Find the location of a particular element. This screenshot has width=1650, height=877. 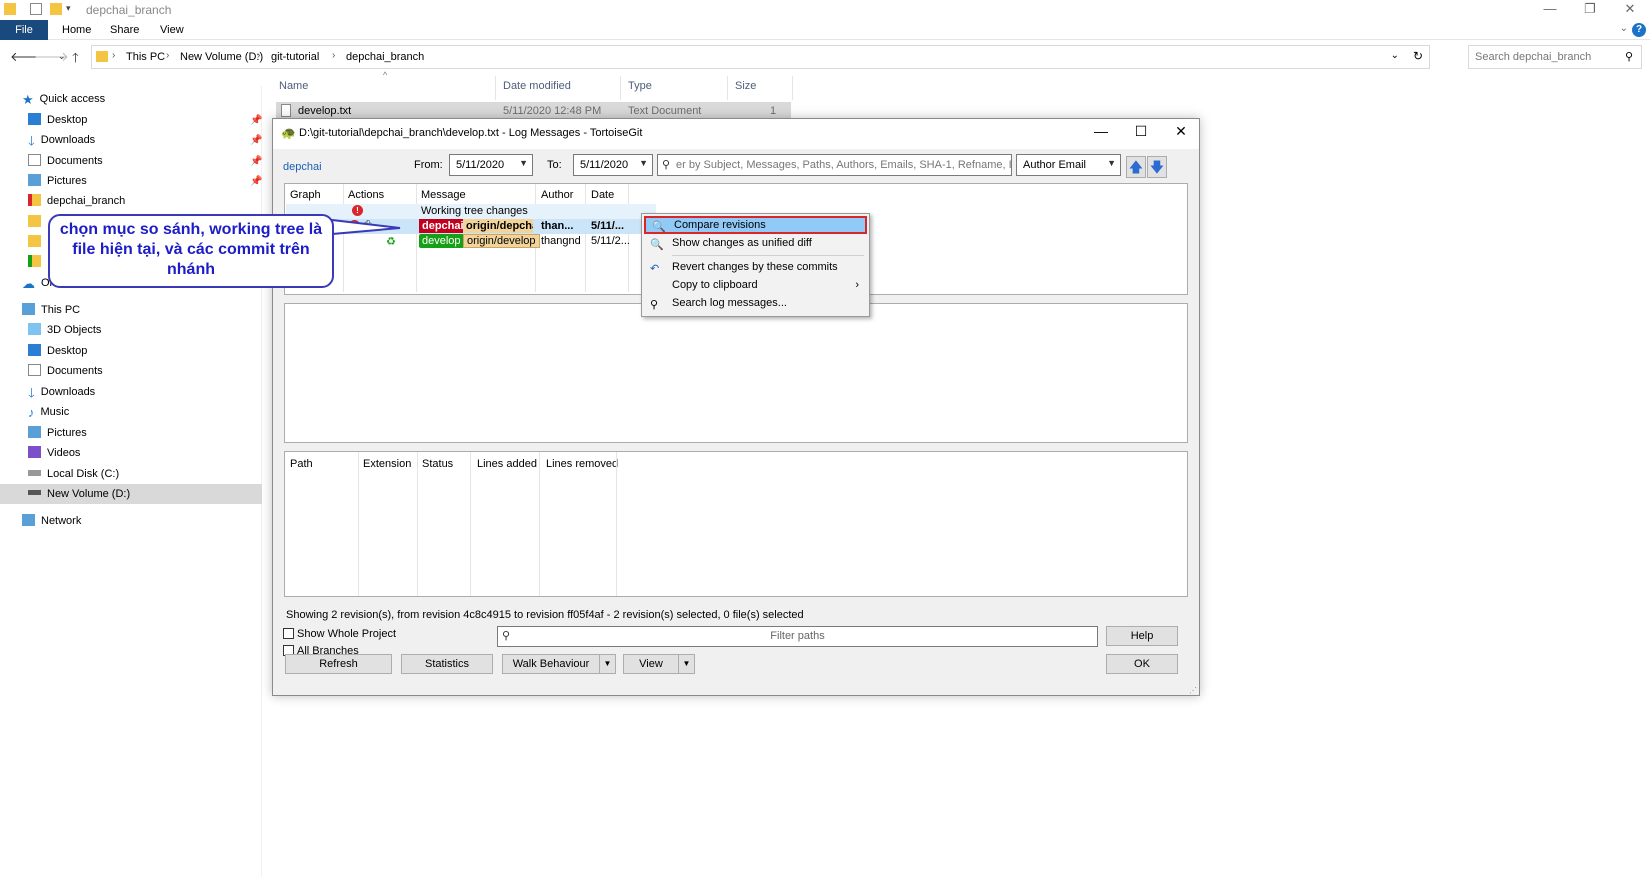

tortoisegit-icon: 🐢 is located at coordinates (288, 133).